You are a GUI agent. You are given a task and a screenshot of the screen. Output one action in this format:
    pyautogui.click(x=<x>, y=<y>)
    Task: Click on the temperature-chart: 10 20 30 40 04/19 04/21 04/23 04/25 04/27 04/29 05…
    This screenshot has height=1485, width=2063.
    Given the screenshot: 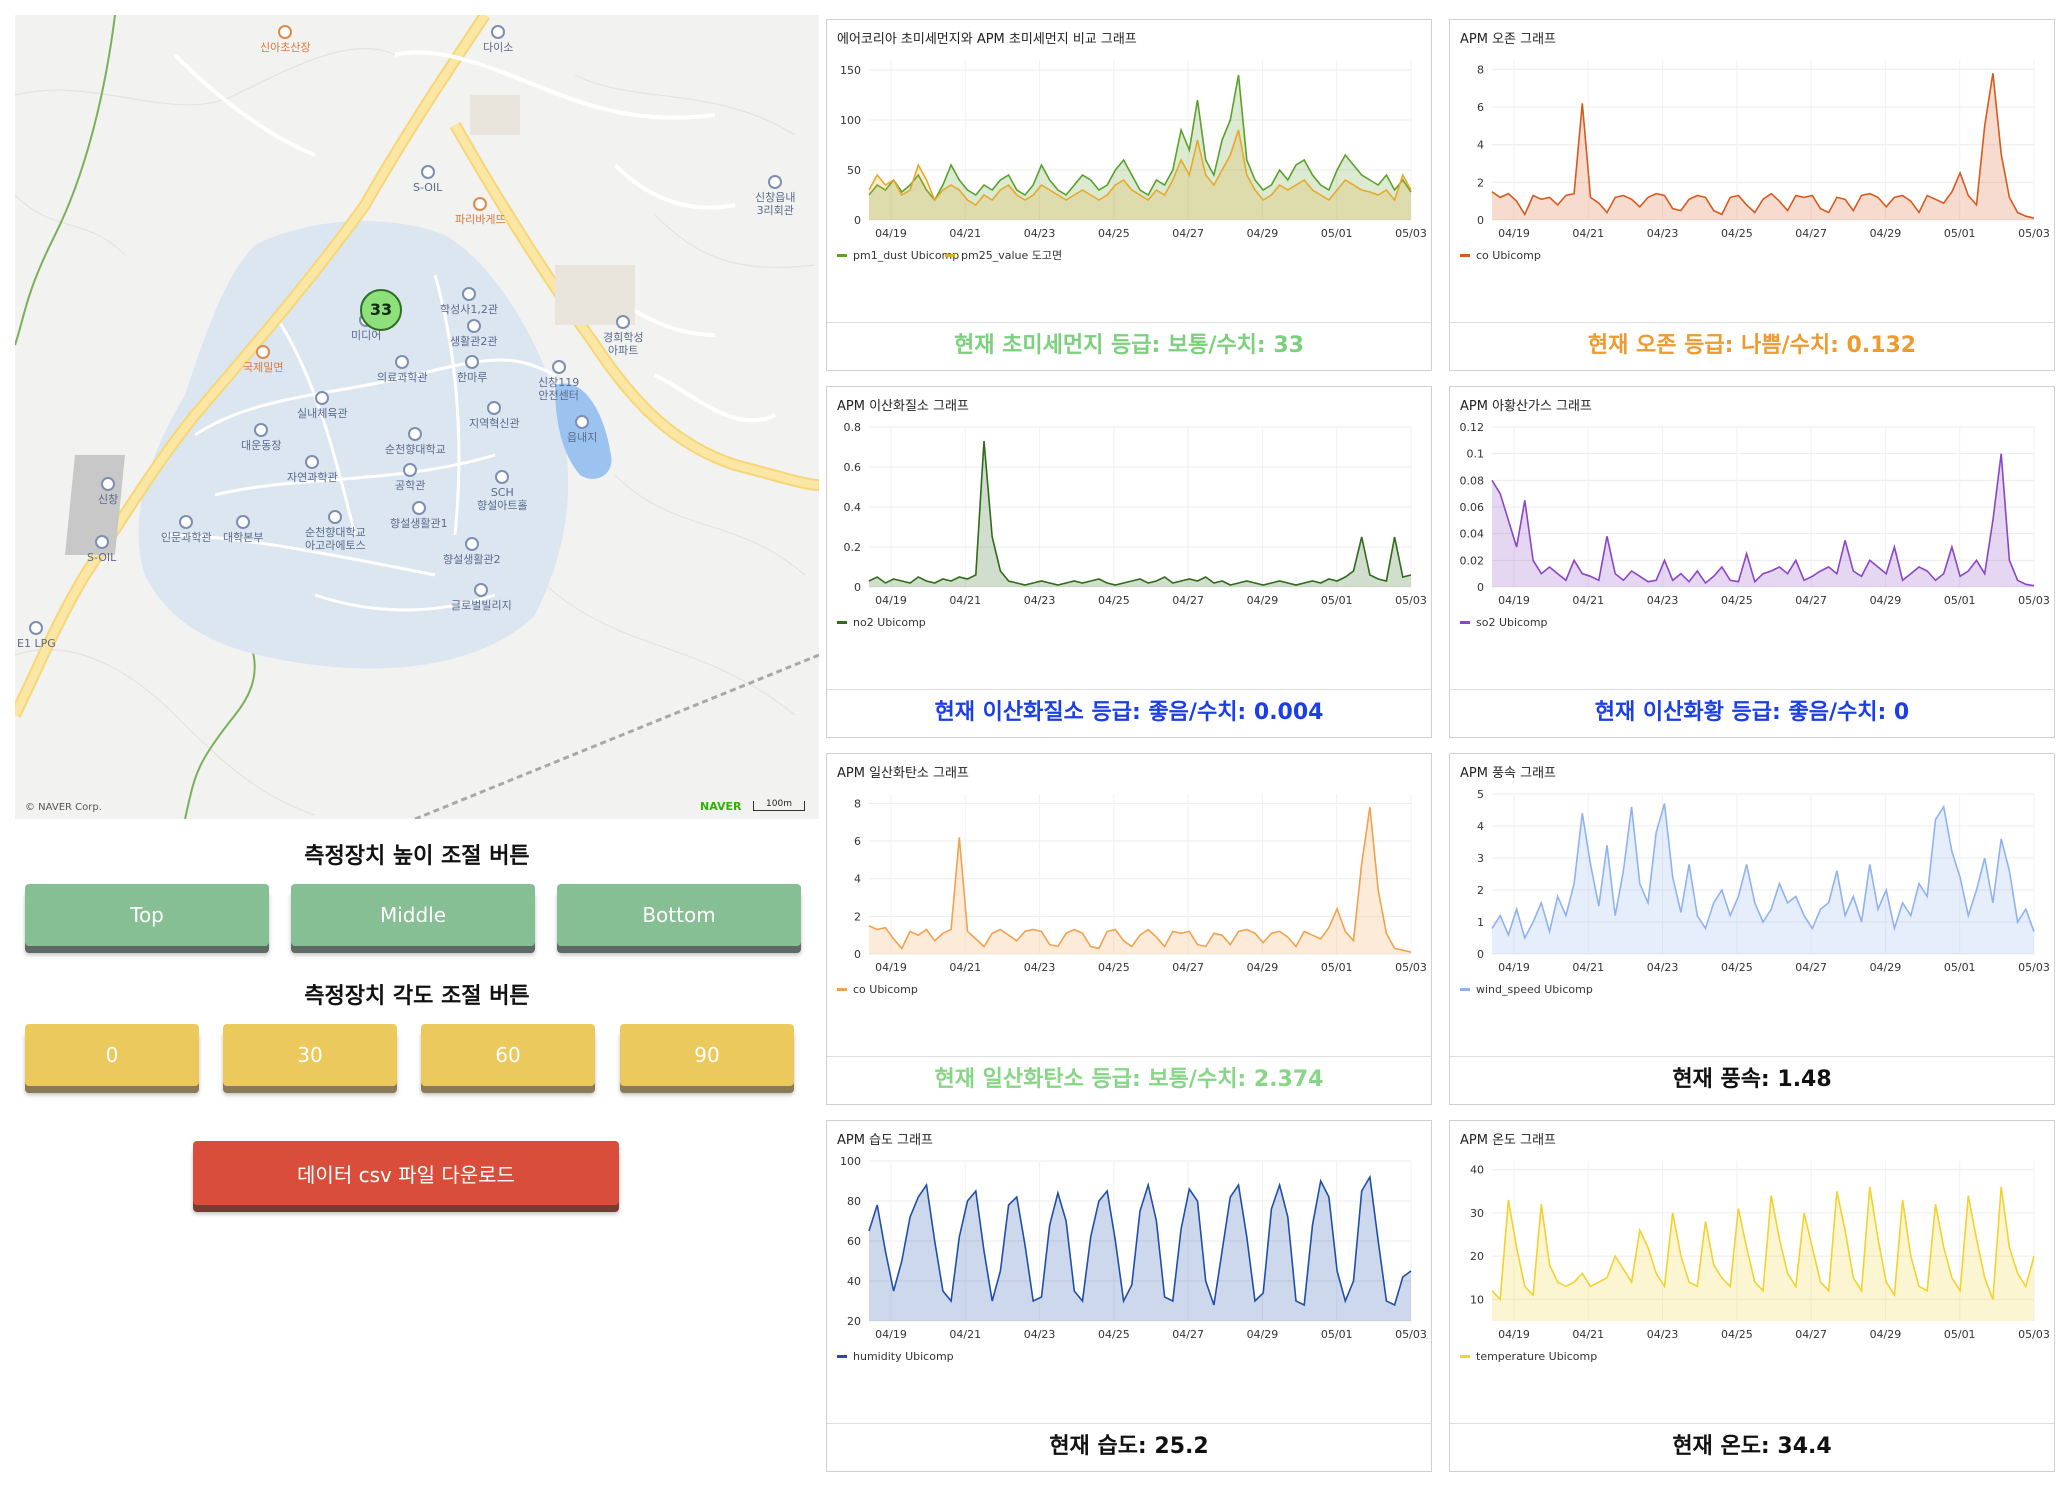 What is the action you would take?
    pyautogui.click(x=1755, y=1262)
    